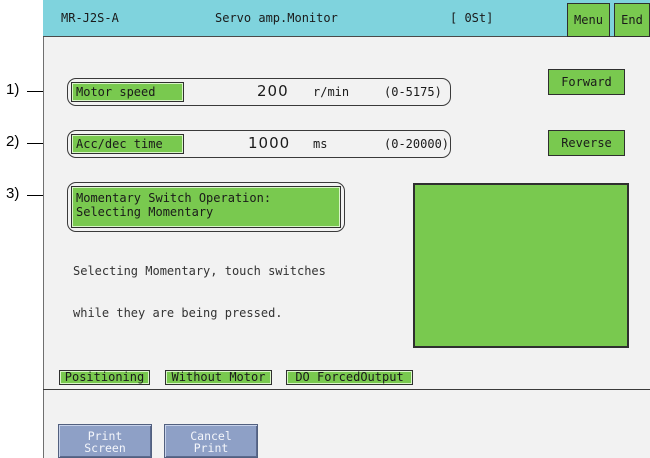 This screenshot has width=650, height=458. I want to click on motor-speed-range: (0-5175), so click(413, 92).